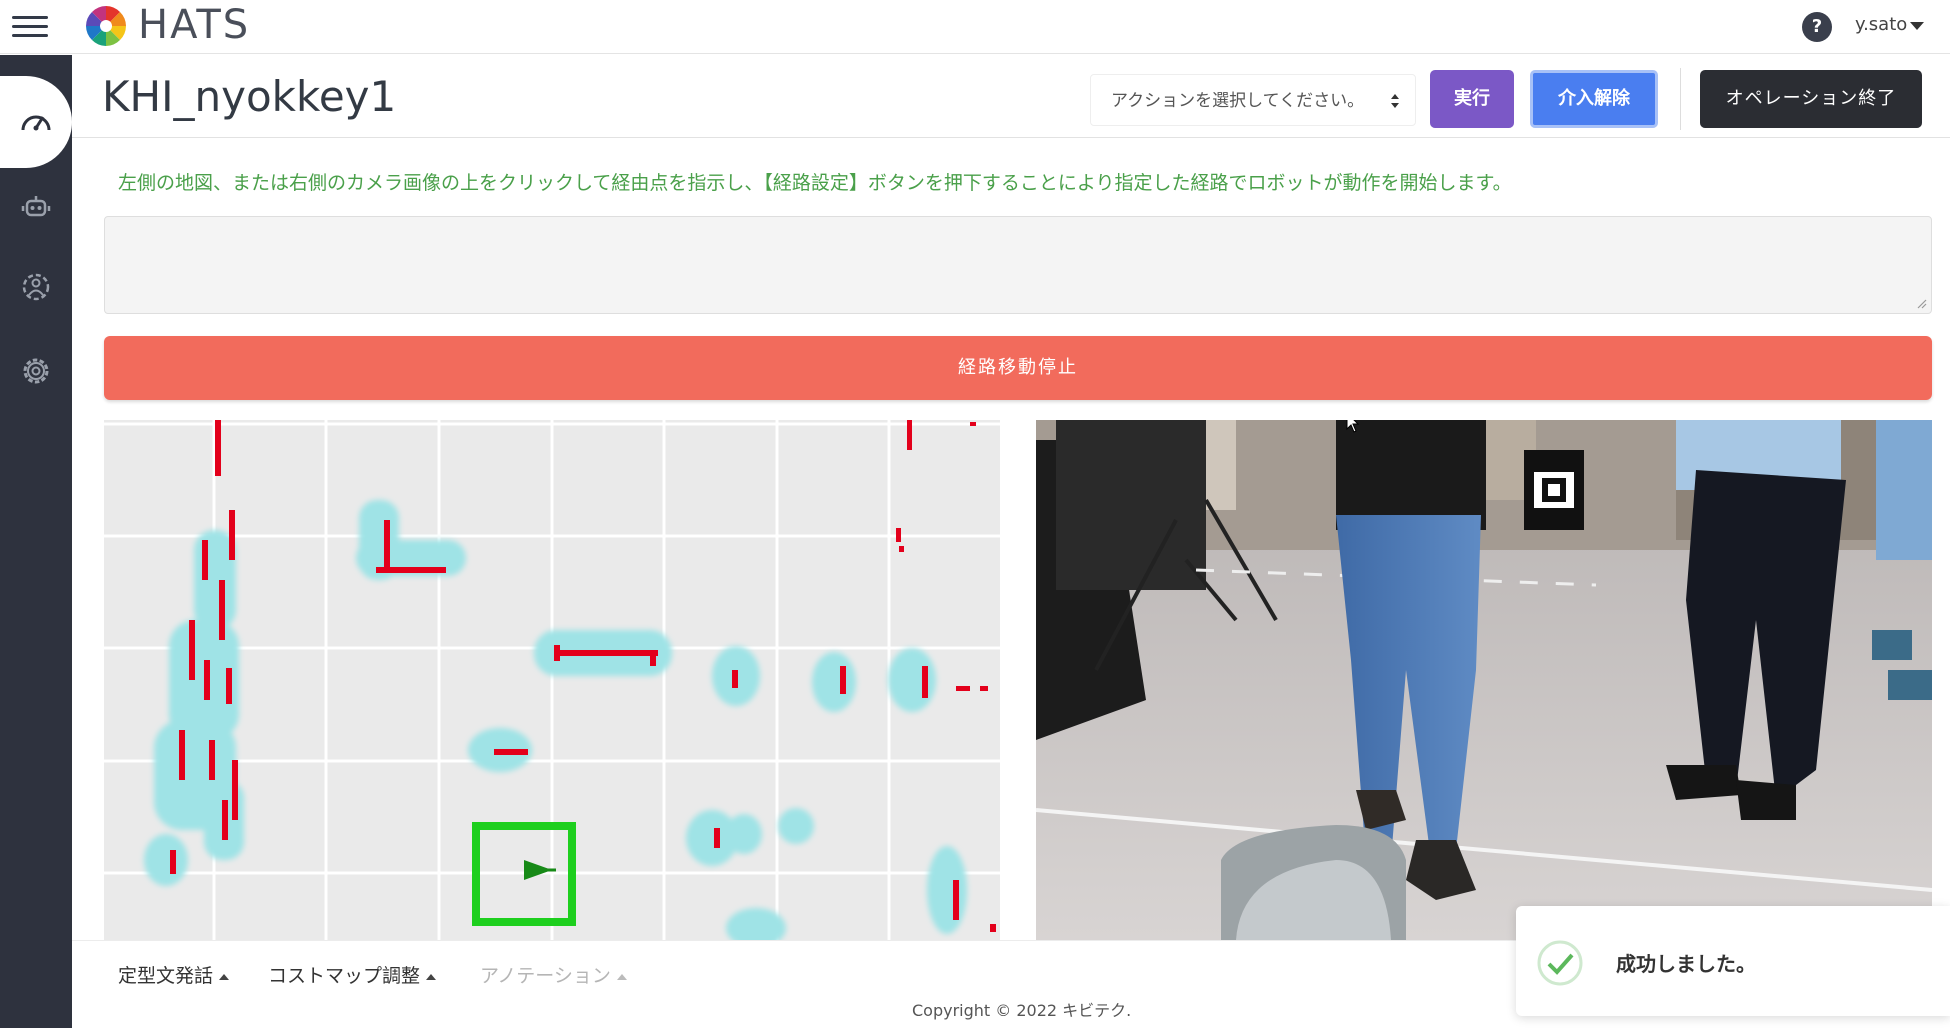  I want to click on stop-route-button: 経路移動停止, so click(1018, 368).